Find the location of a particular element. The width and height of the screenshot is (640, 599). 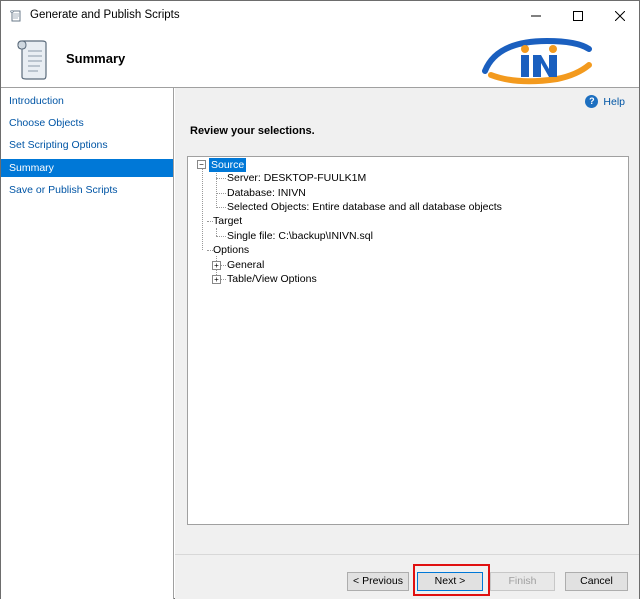

close-icon is located at coordinates (620, 16).